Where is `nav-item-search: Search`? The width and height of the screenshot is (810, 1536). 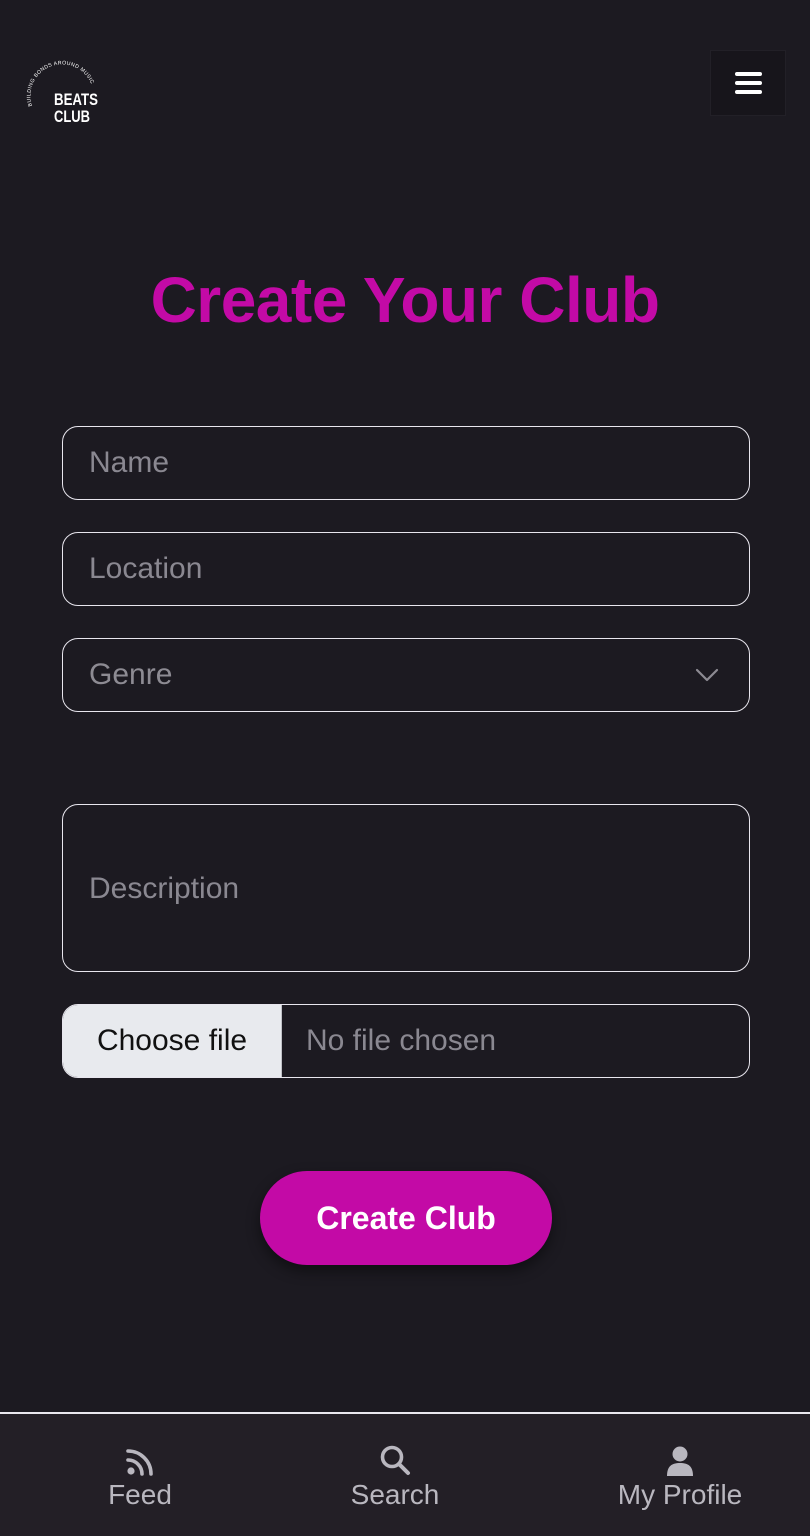
nav-item-search: Search is located at coordinates (395, 1474).